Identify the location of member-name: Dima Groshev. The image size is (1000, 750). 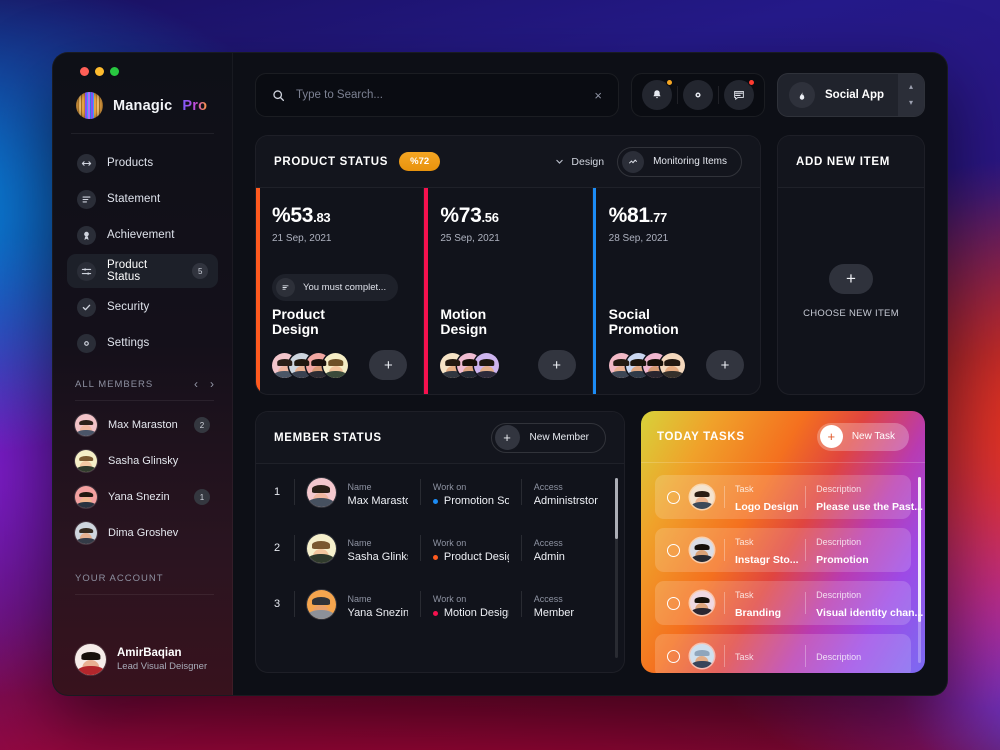
(143, 533).